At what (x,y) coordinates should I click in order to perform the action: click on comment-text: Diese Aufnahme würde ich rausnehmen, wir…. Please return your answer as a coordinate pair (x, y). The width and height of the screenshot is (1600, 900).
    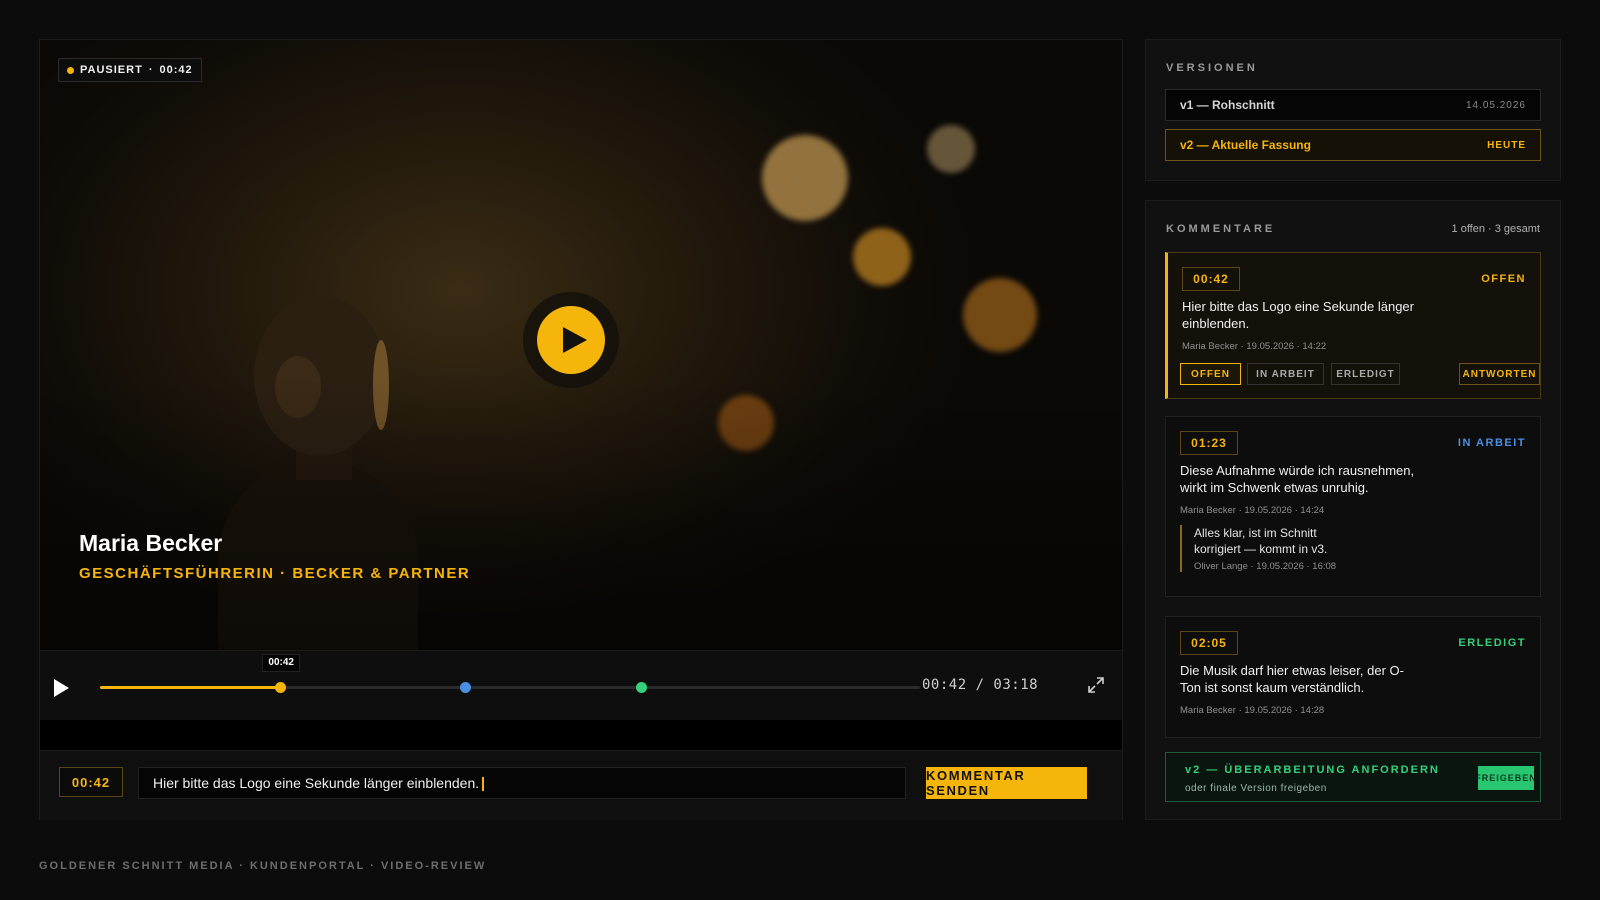
    Looking at the image, I should click on (1297, 479).